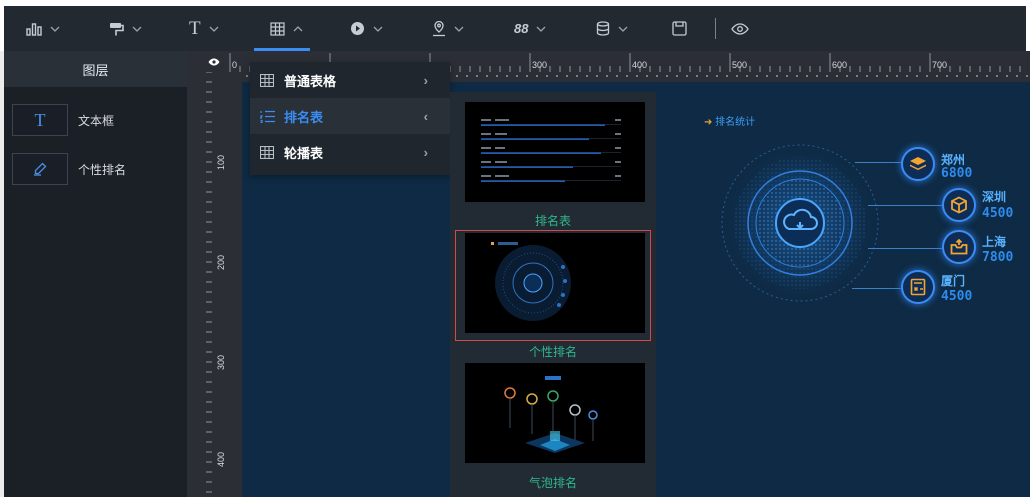 Image resolution: width=1030 pixels, height=497 pixels. What do you see at coordinates (612, 28) in the screenshot?
I see `database-menu-button` at bounding box center [612, 28].